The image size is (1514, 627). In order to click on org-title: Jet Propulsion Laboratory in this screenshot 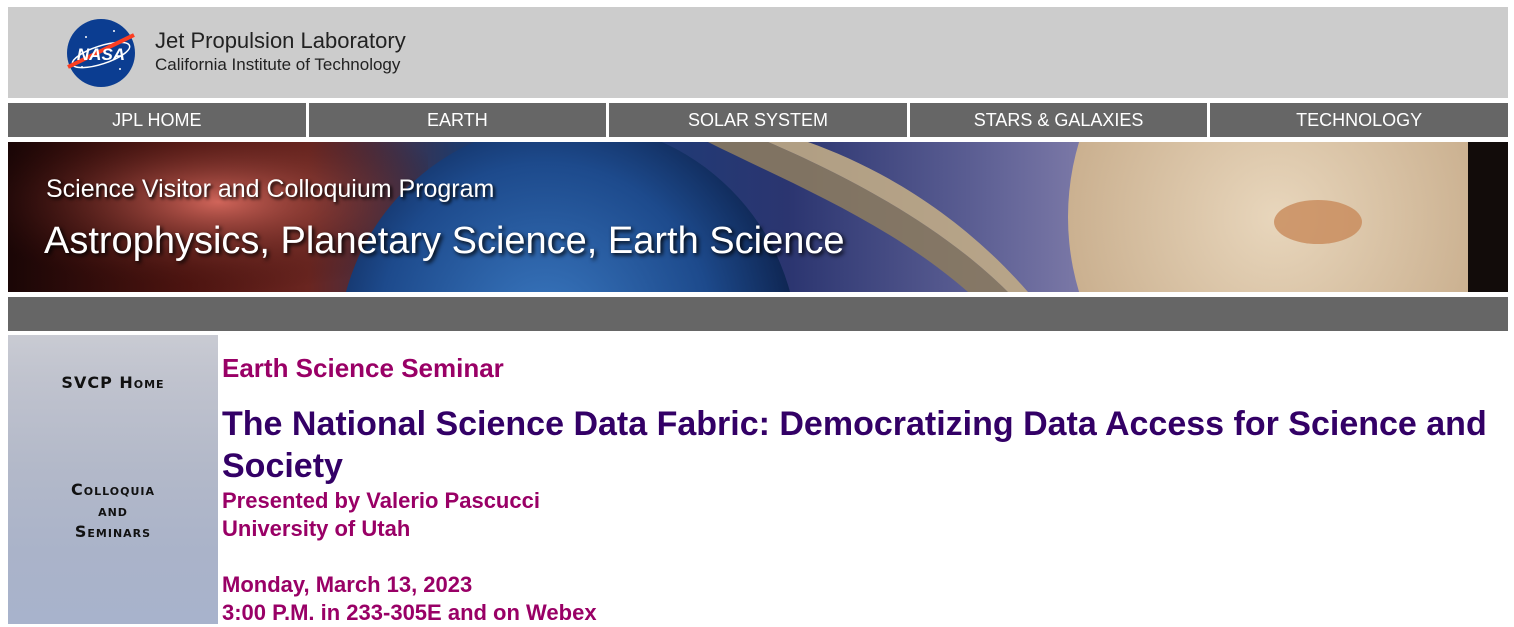, I will do `click(280, 40)`.